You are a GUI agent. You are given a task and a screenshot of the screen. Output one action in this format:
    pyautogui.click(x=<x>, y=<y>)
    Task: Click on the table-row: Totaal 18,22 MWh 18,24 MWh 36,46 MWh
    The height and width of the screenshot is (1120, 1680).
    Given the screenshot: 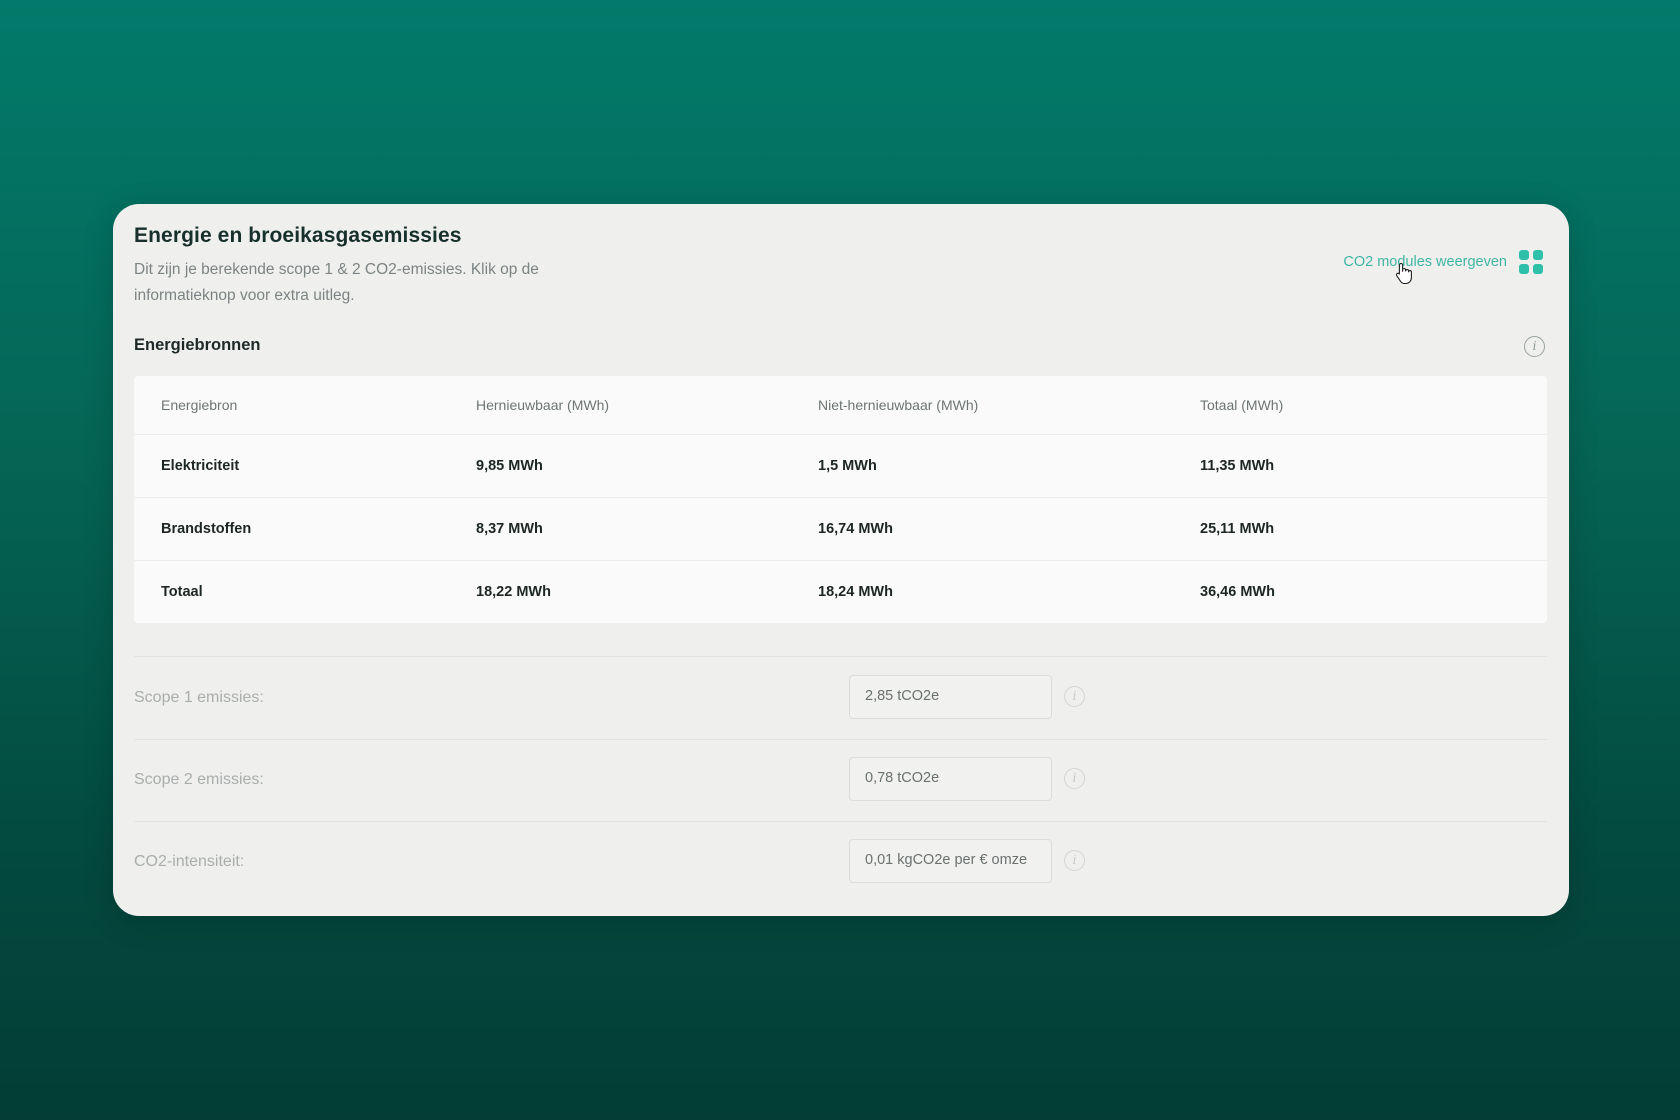 What is the action you would take?
    pyautogui.click(x=840, y=592)
    